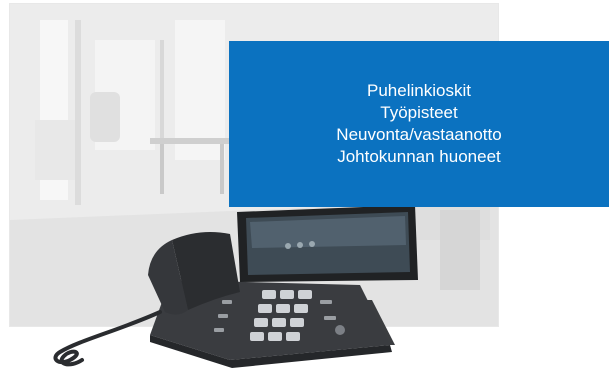 This screenshot has height=387, width=610. What do you see at coordinates (419, 134) in the screenshot?
I see `panel-line-reception: Neuvonta/vastaanotto` at bounding box center [419, 134].